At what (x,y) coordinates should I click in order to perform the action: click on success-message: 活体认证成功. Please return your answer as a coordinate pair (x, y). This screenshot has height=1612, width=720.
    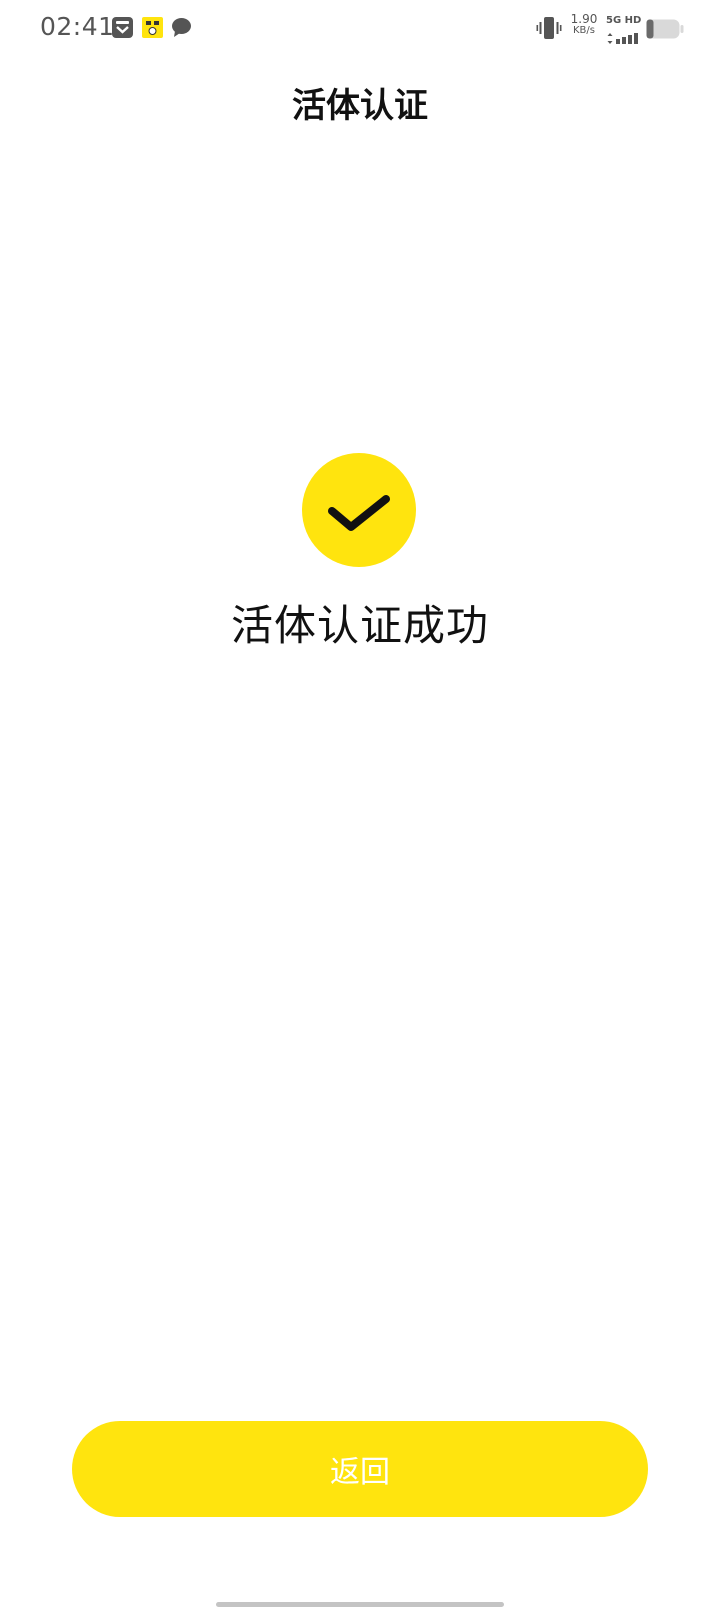
    Looking at the image, I should click on (359, 625).